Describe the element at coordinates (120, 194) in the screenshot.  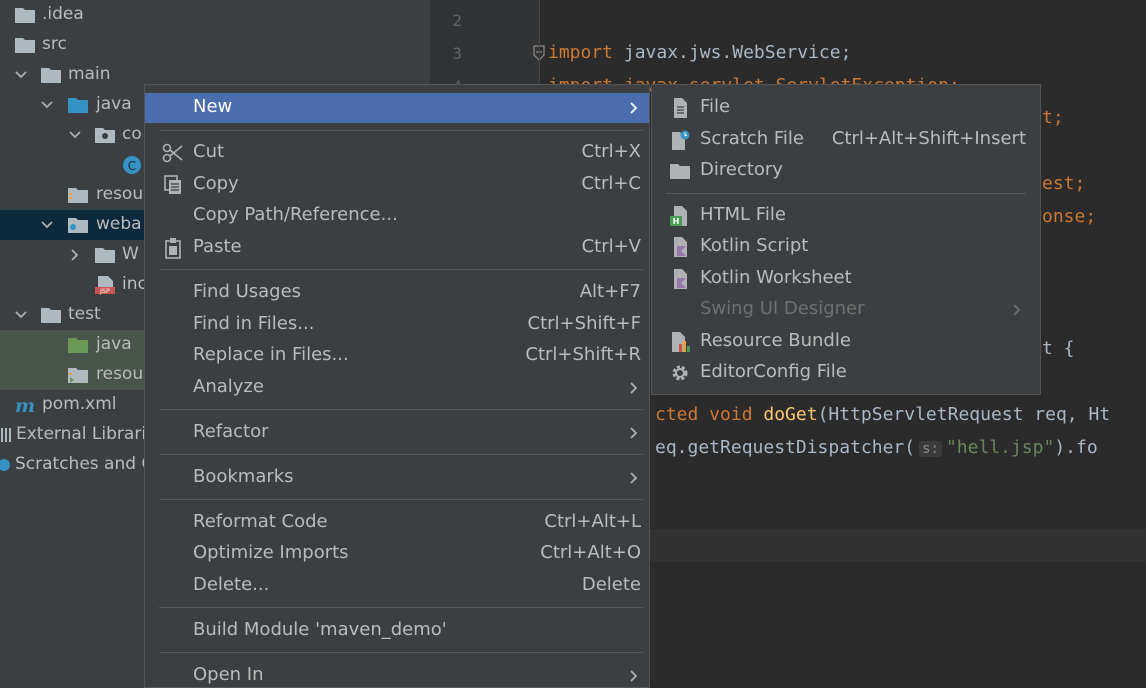
I see `tree-item-label: resou` at that location.